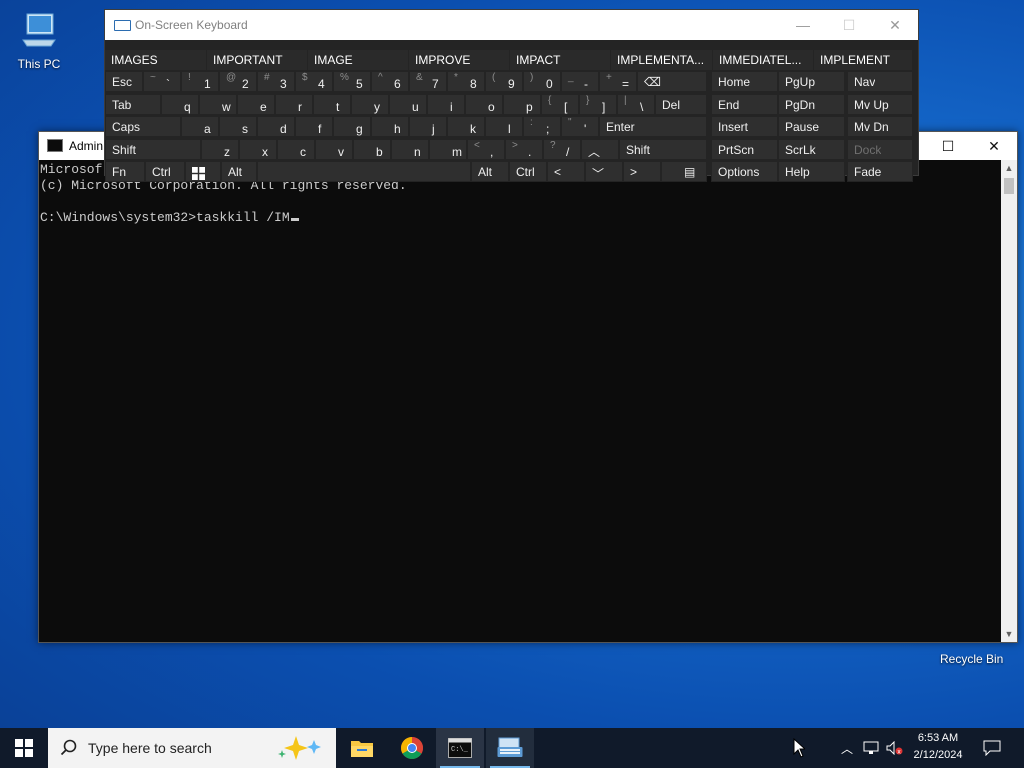  I want to click on key: + =, so click(618, 81).